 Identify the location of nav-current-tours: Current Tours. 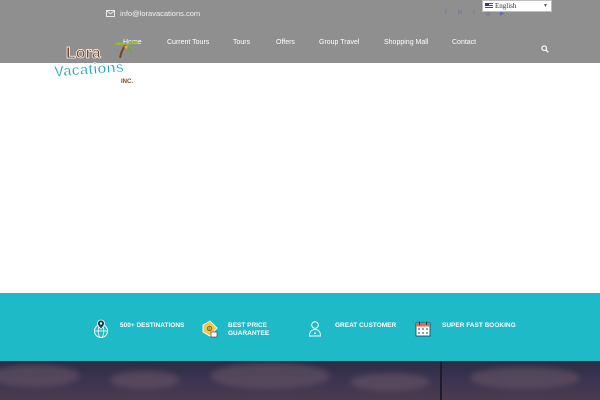
(188, 42).